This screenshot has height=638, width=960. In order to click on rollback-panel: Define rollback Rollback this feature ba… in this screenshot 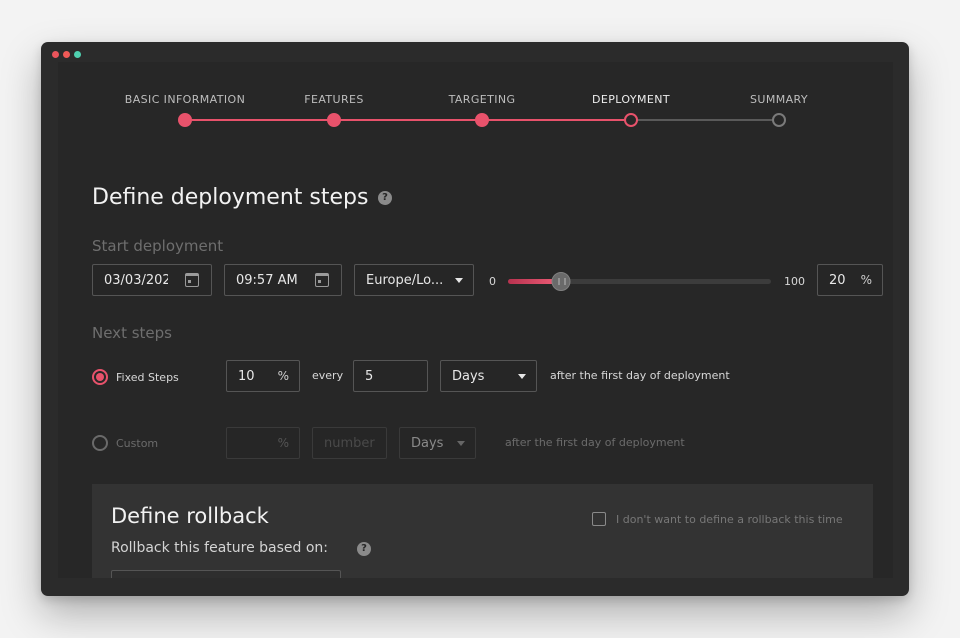, I will do `click(482, 531)`.